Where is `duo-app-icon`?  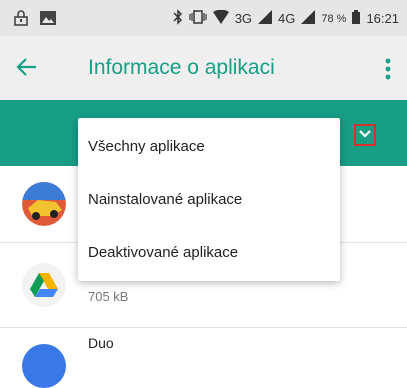 duo-app-icon is located at coordinates (44, 366).